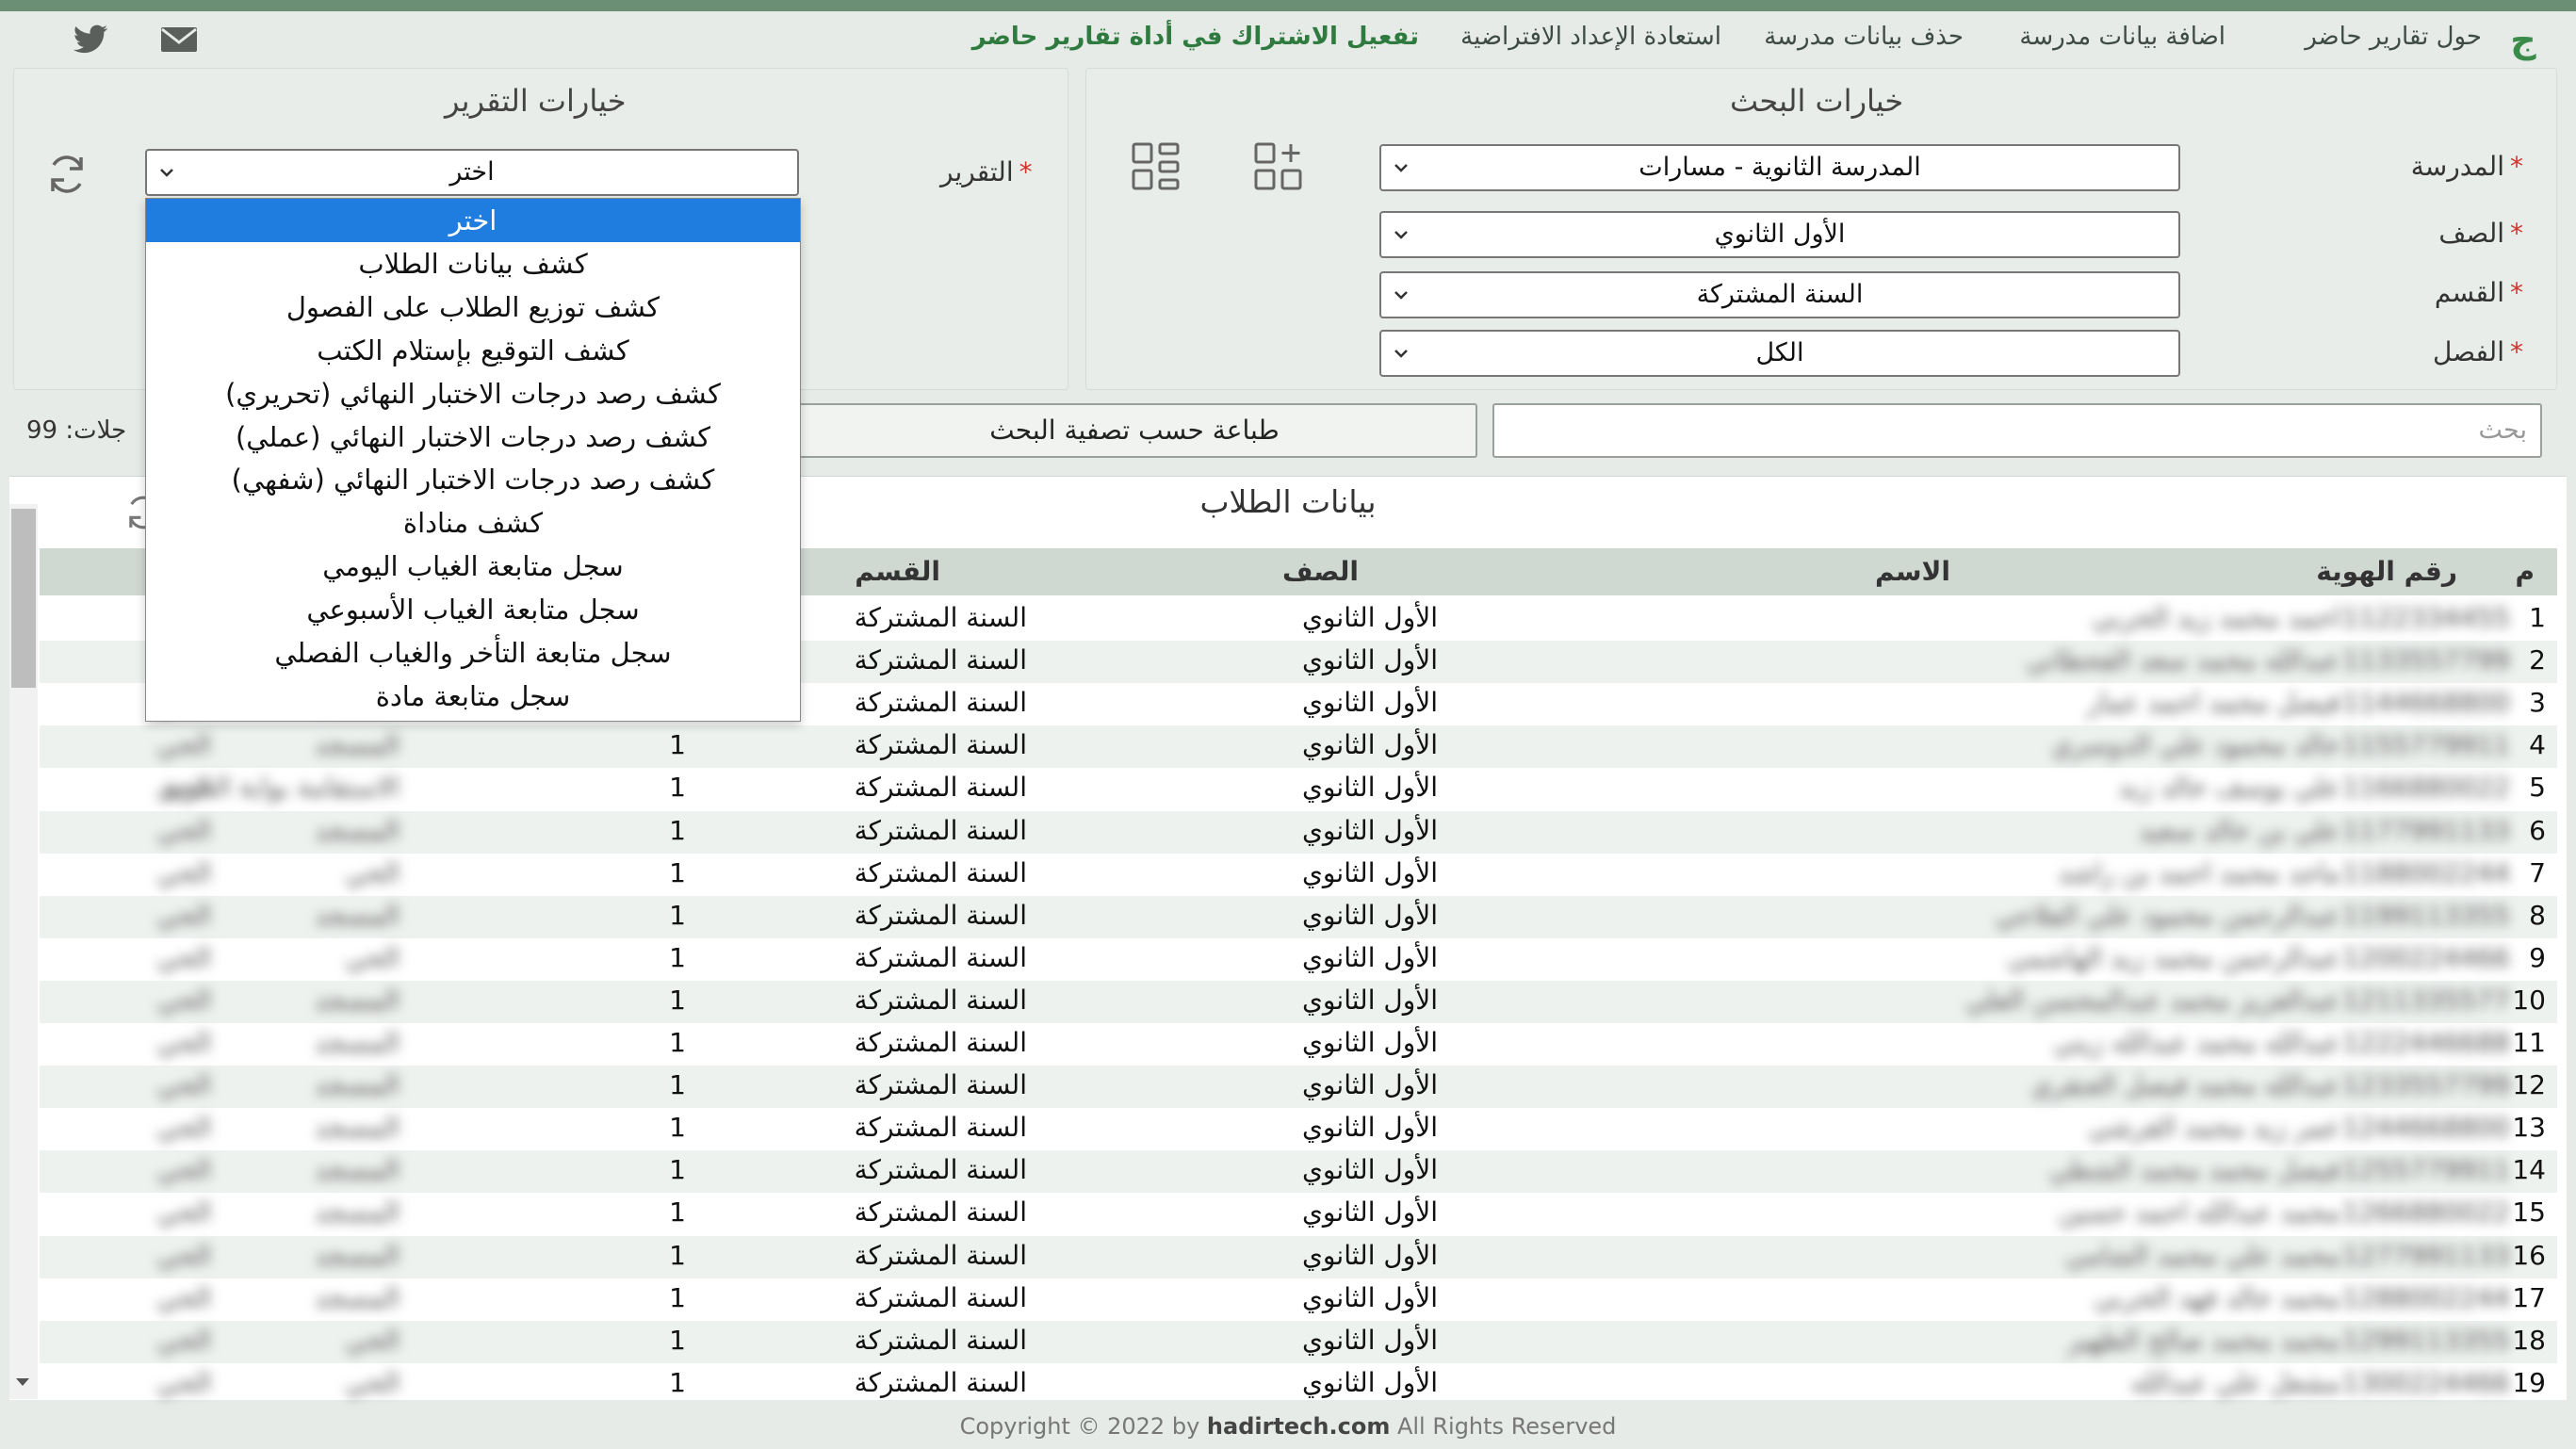  What do you see at coordinates (1156, 166) in the screenshot?
I see `layout-icon` at bounding box center [1156, 166].